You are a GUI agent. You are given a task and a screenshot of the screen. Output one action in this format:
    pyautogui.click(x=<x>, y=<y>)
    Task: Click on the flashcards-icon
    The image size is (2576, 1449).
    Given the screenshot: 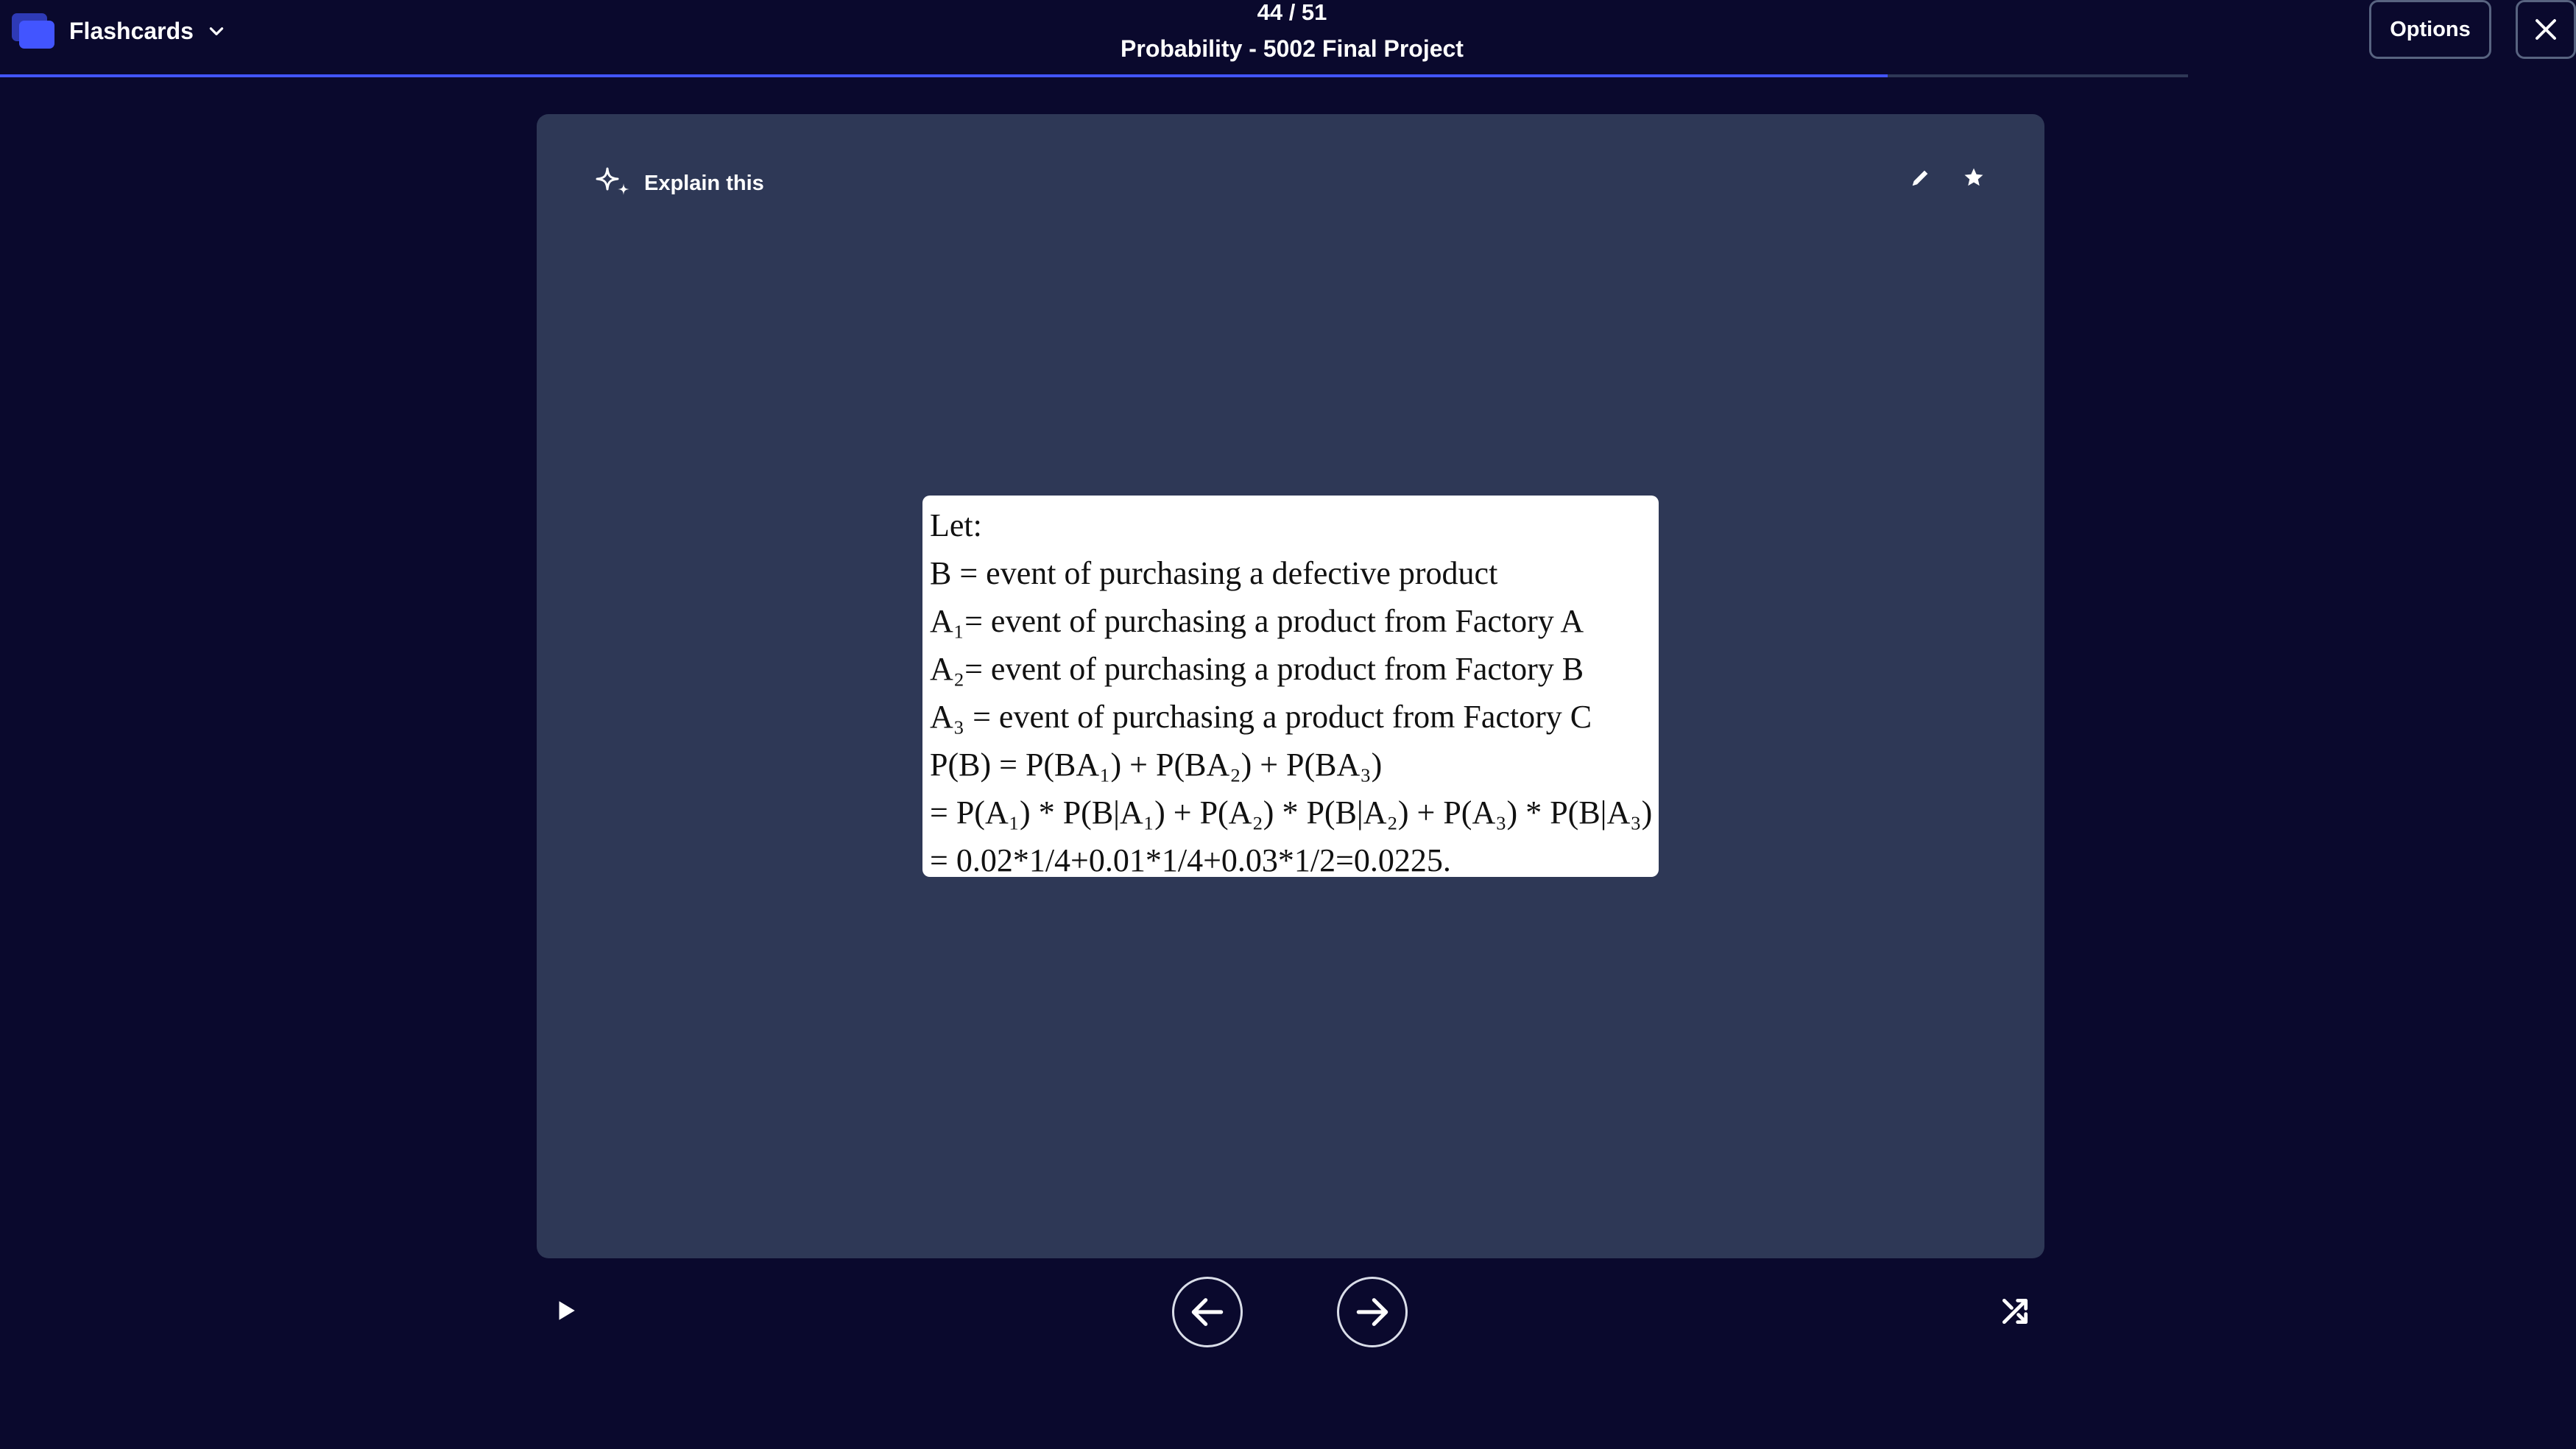 What is the action you would take?
    pyautogui.click(x=33, y=31)
    